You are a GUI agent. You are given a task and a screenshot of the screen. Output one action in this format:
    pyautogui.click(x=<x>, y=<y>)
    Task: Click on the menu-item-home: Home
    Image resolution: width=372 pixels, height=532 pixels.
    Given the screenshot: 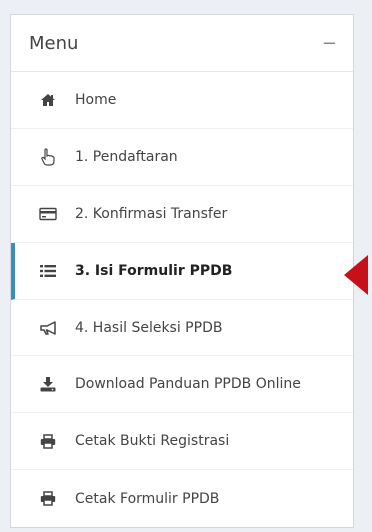 What is the action you would take?
    pyautogui.click(x=182, y=100)
    